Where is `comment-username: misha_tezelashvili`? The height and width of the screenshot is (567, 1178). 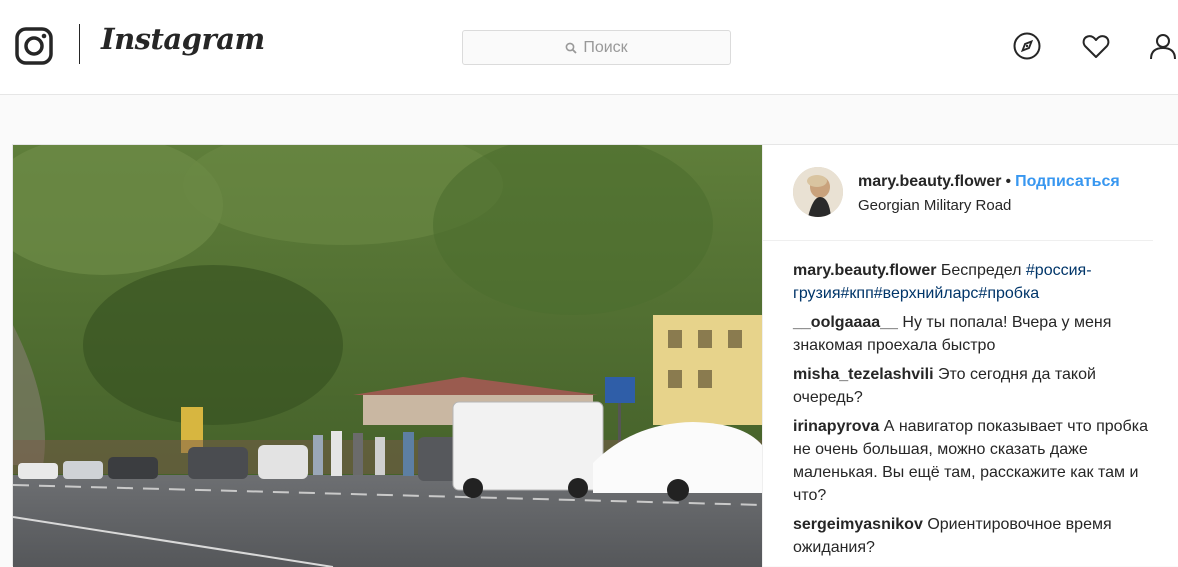
comment-username: misha_tezelashvili is located at coordinates (863, 374).